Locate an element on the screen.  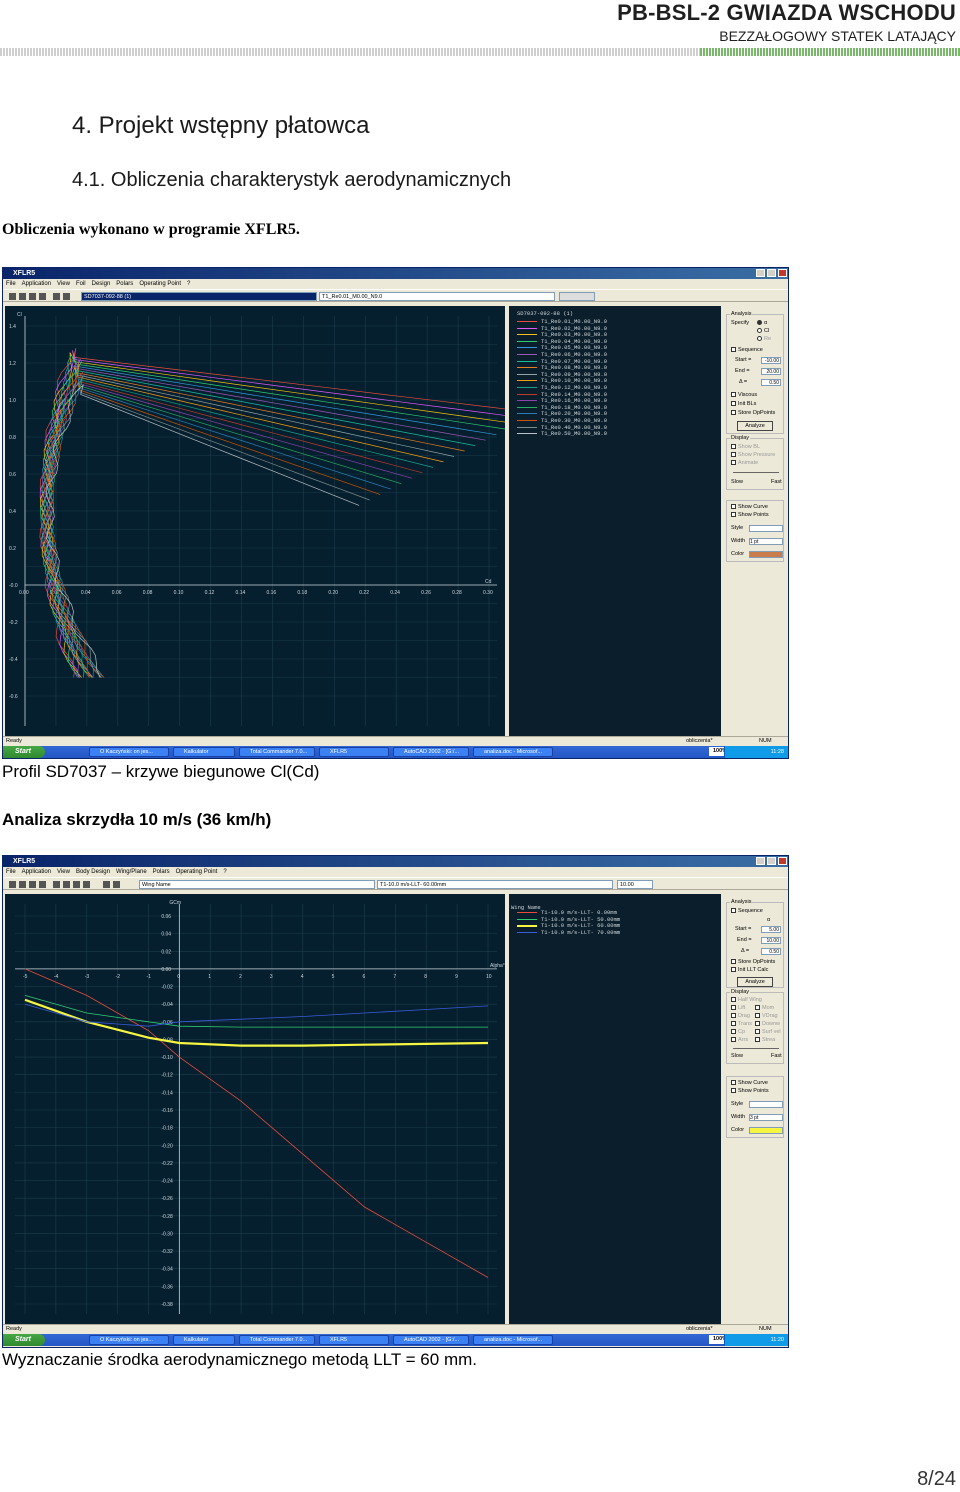
menu-foil: Foil is located at coordinates (81, 284).